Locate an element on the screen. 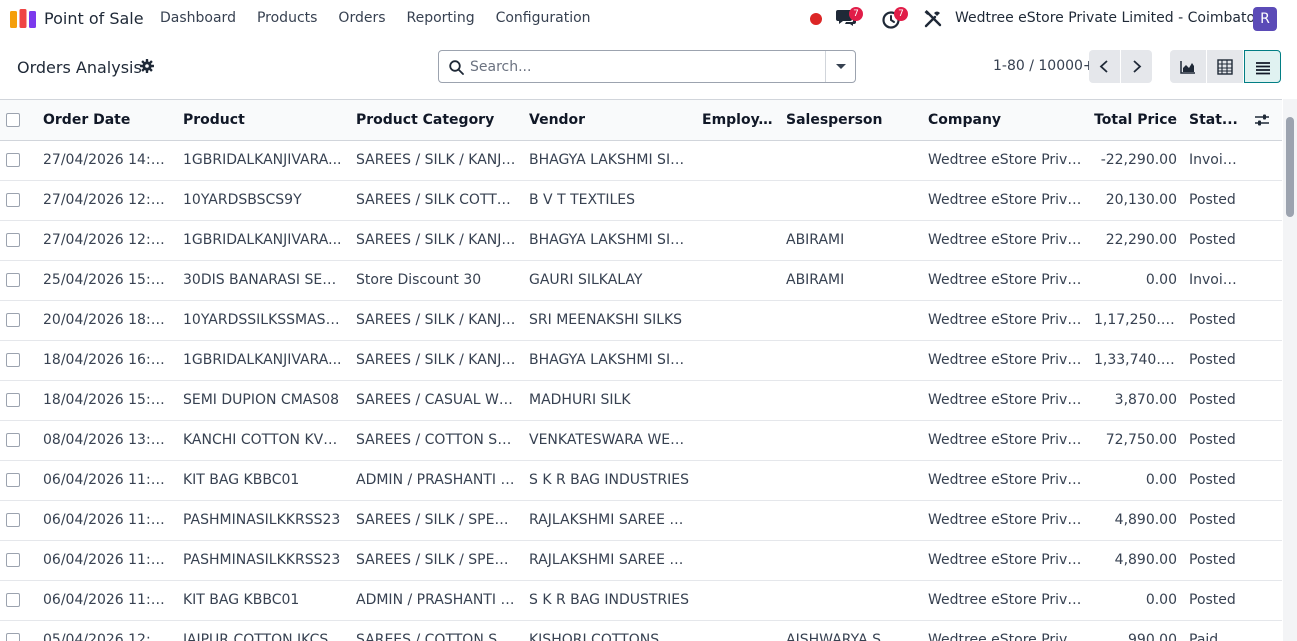  table-cell: Invoiced is located at coordinates (1215, 280).